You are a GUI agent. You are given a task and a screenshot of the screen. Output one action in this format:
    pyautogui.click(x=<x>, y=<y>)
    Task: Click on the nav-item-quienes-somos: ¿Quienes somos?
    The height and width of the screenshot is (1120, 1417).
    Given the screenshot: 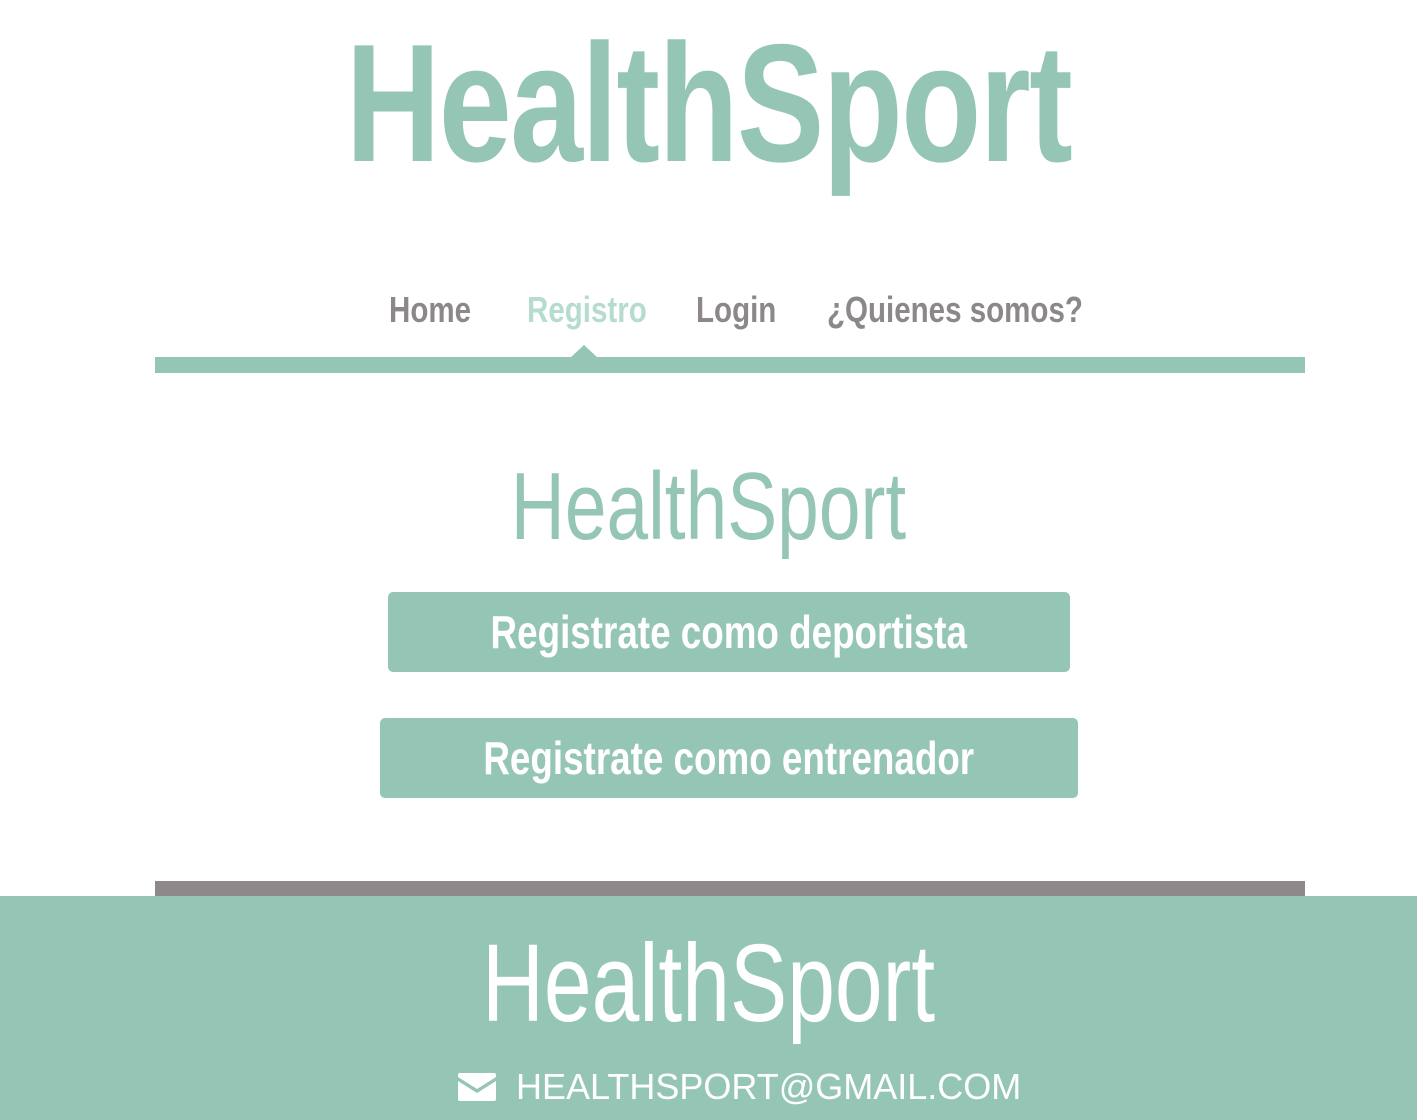 What is the action you would take?
    pyautogui.click(x=955, y=310)
    